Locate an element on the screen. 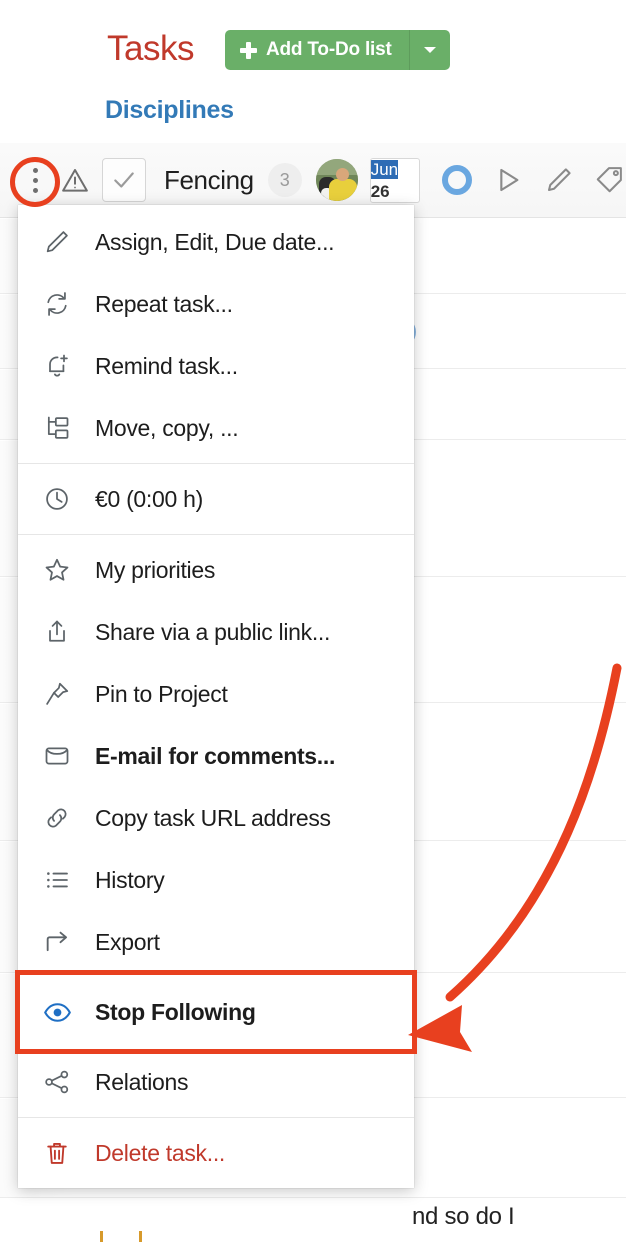 This screenshot has height=1242, width=626. bell-plus-icon is located at coordinates (60, 366).